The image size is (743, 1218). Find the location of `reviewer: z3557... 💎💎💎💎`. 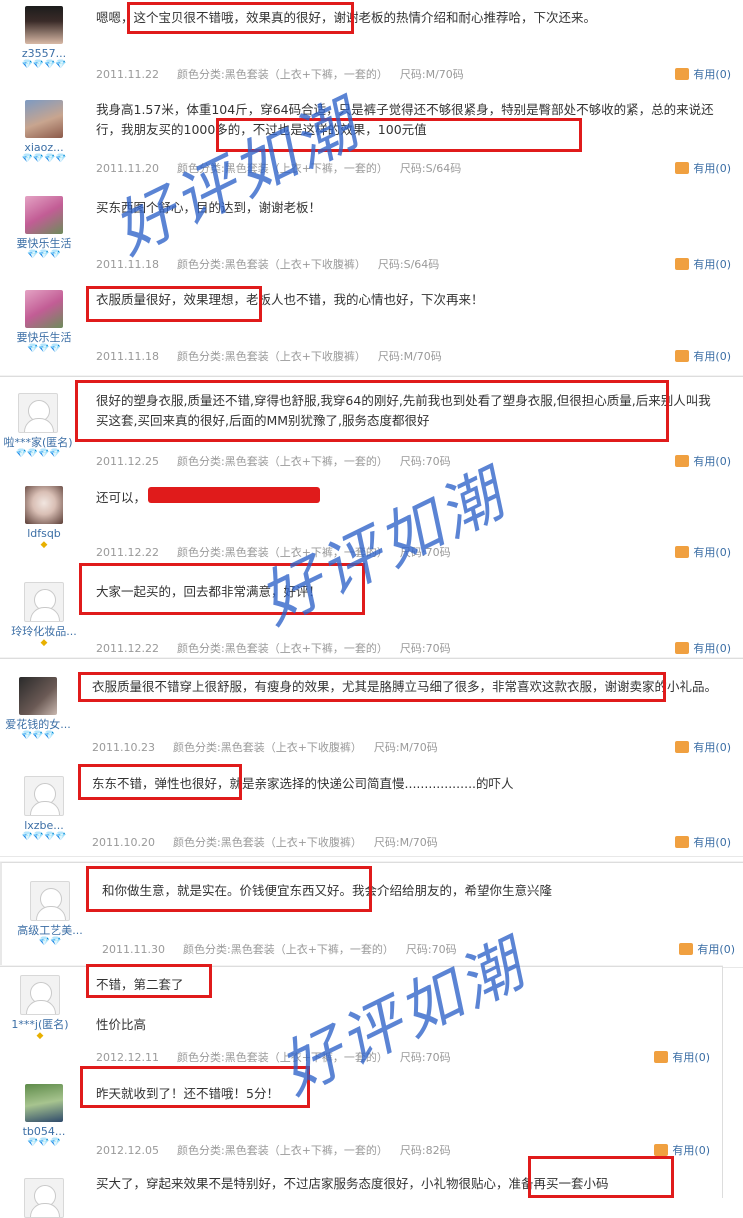

reviewer: z3557... 💎💎💎💎 is located at coordinates (44, 38).